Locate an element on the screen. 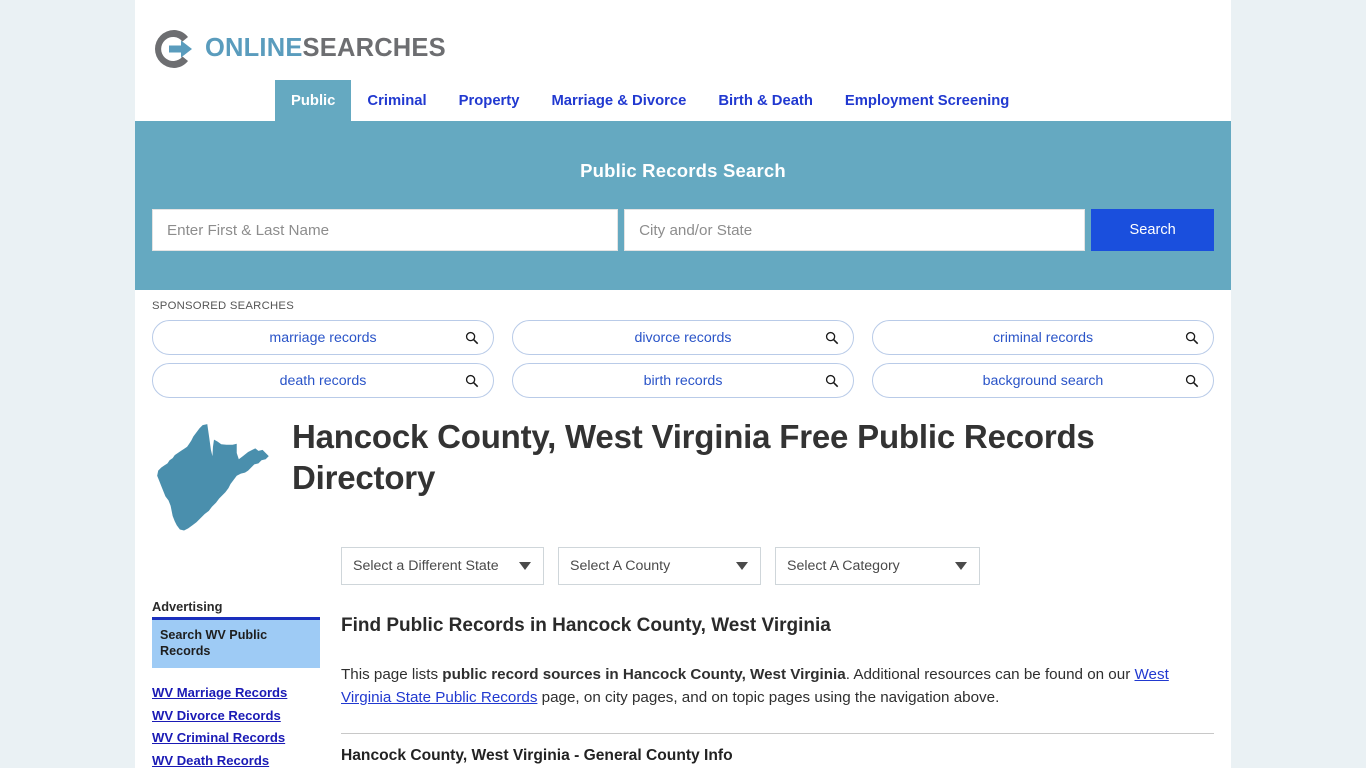  sponsored-pill-death-records: death records is located at coordinates (323, 380).